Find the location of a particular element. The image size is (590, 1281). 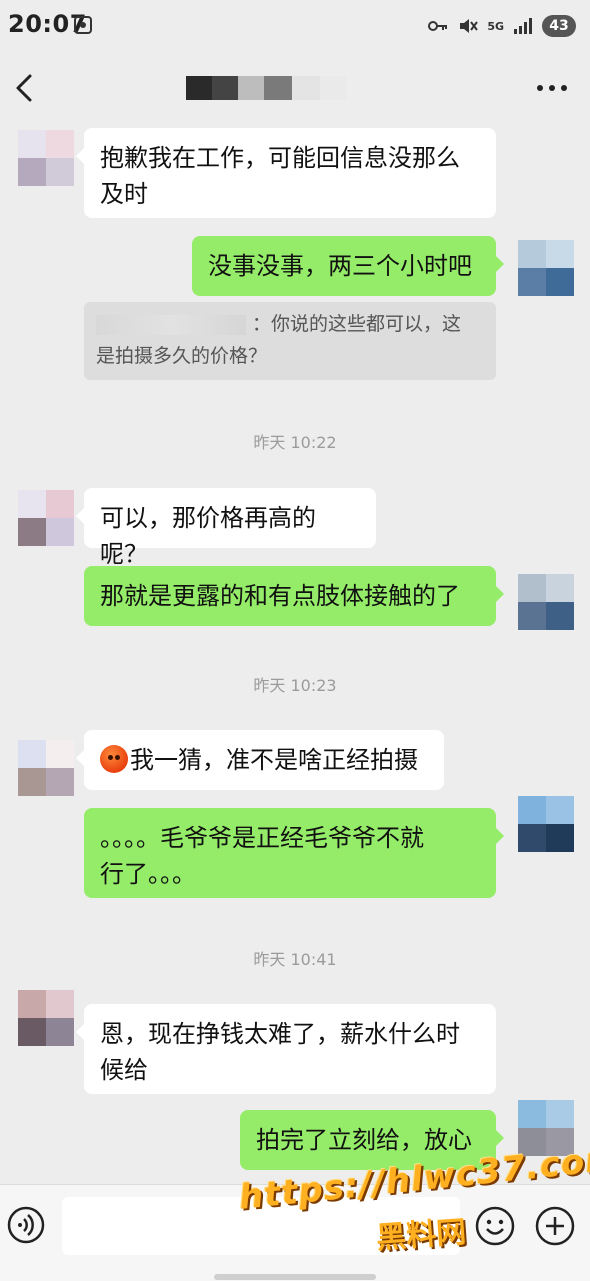

message-text: 我一猜，准不是啥正经拍摄 is located at coordinates (274, 760).